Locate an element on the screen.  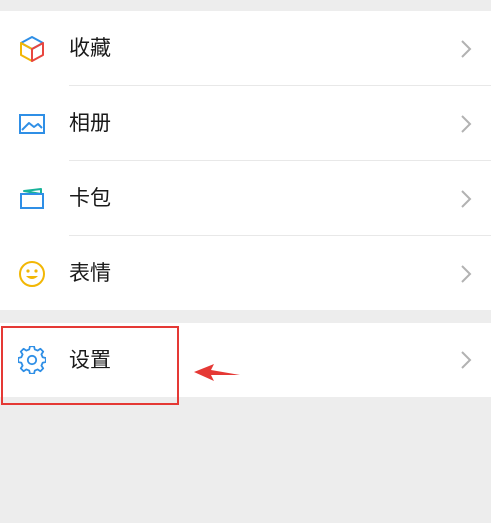
menu-item-favorites: 收藏 is located at coordinates (245, 48).